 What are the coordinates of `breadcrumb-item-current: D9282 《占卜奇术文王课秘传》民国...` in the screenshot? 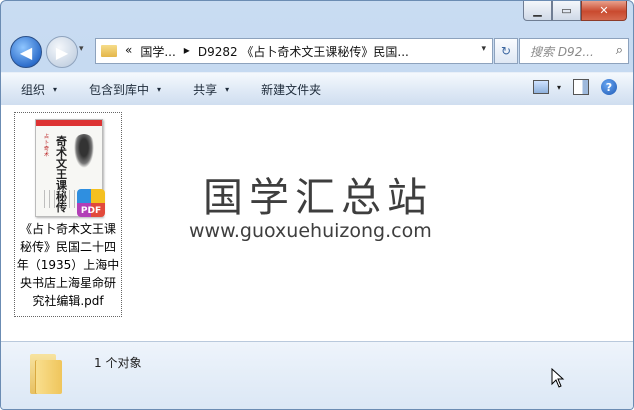 It's located at (303, 51).